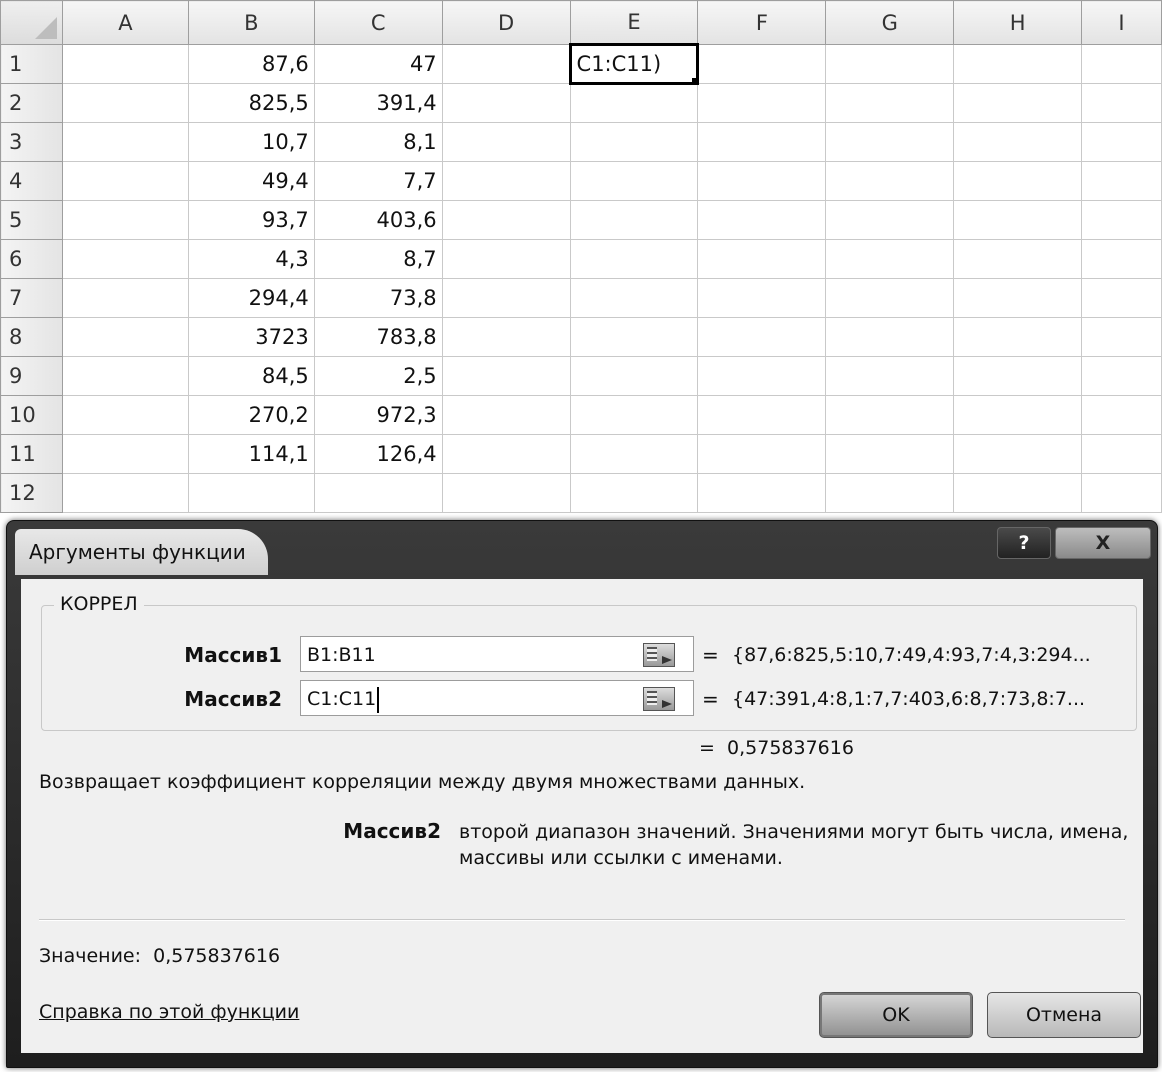 The width and height of the screenshot is (1162, 1072). Describe the element at coordinates (125, 64) in the screenshot. I see `cell-a1` at that location.